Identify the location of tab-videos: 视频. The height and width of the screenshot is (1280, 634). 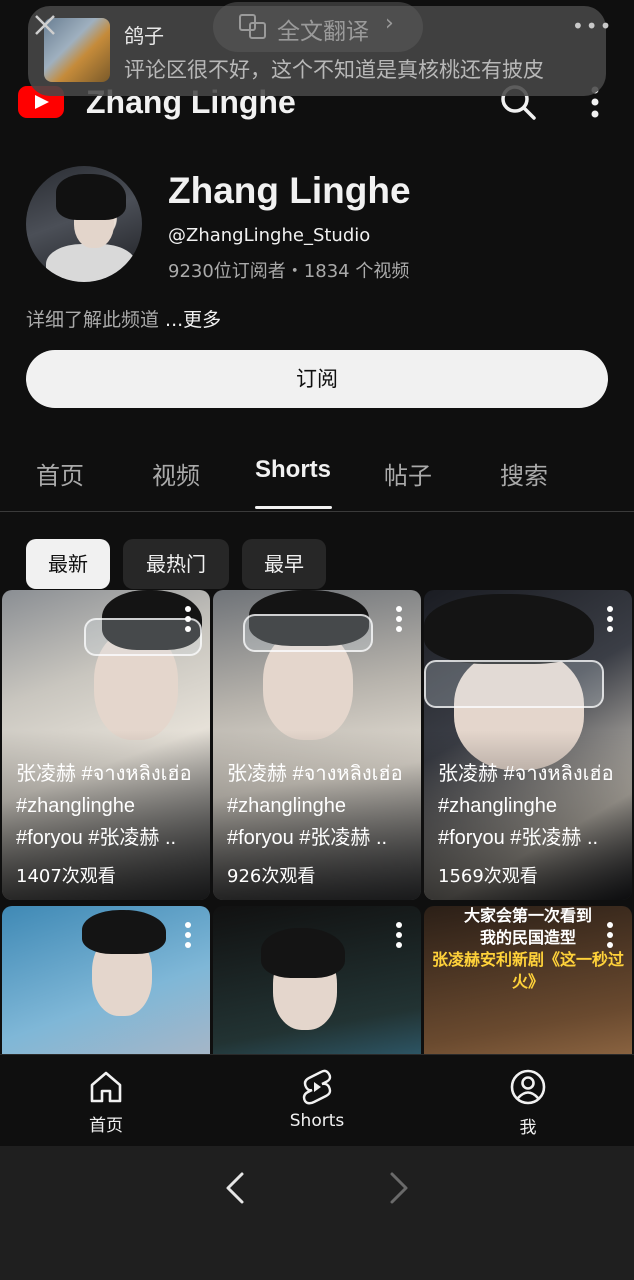
(176, 473).